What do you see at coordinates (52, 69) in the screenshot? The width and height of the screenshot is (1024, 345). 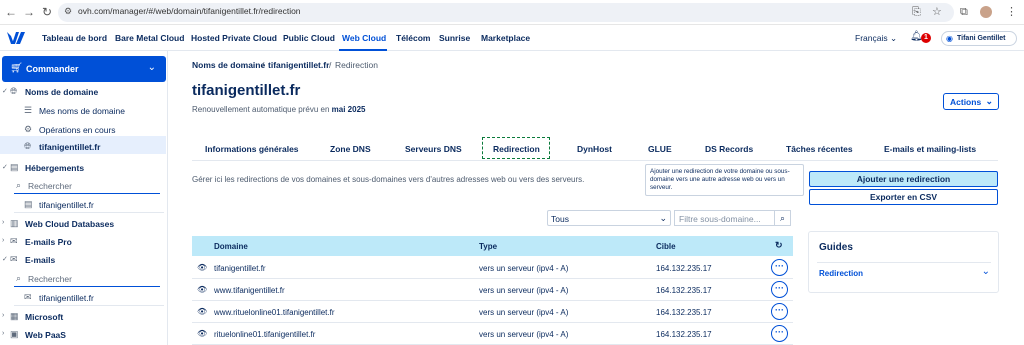 I see `commander-label: Commander` at bounding box center [52, 69].